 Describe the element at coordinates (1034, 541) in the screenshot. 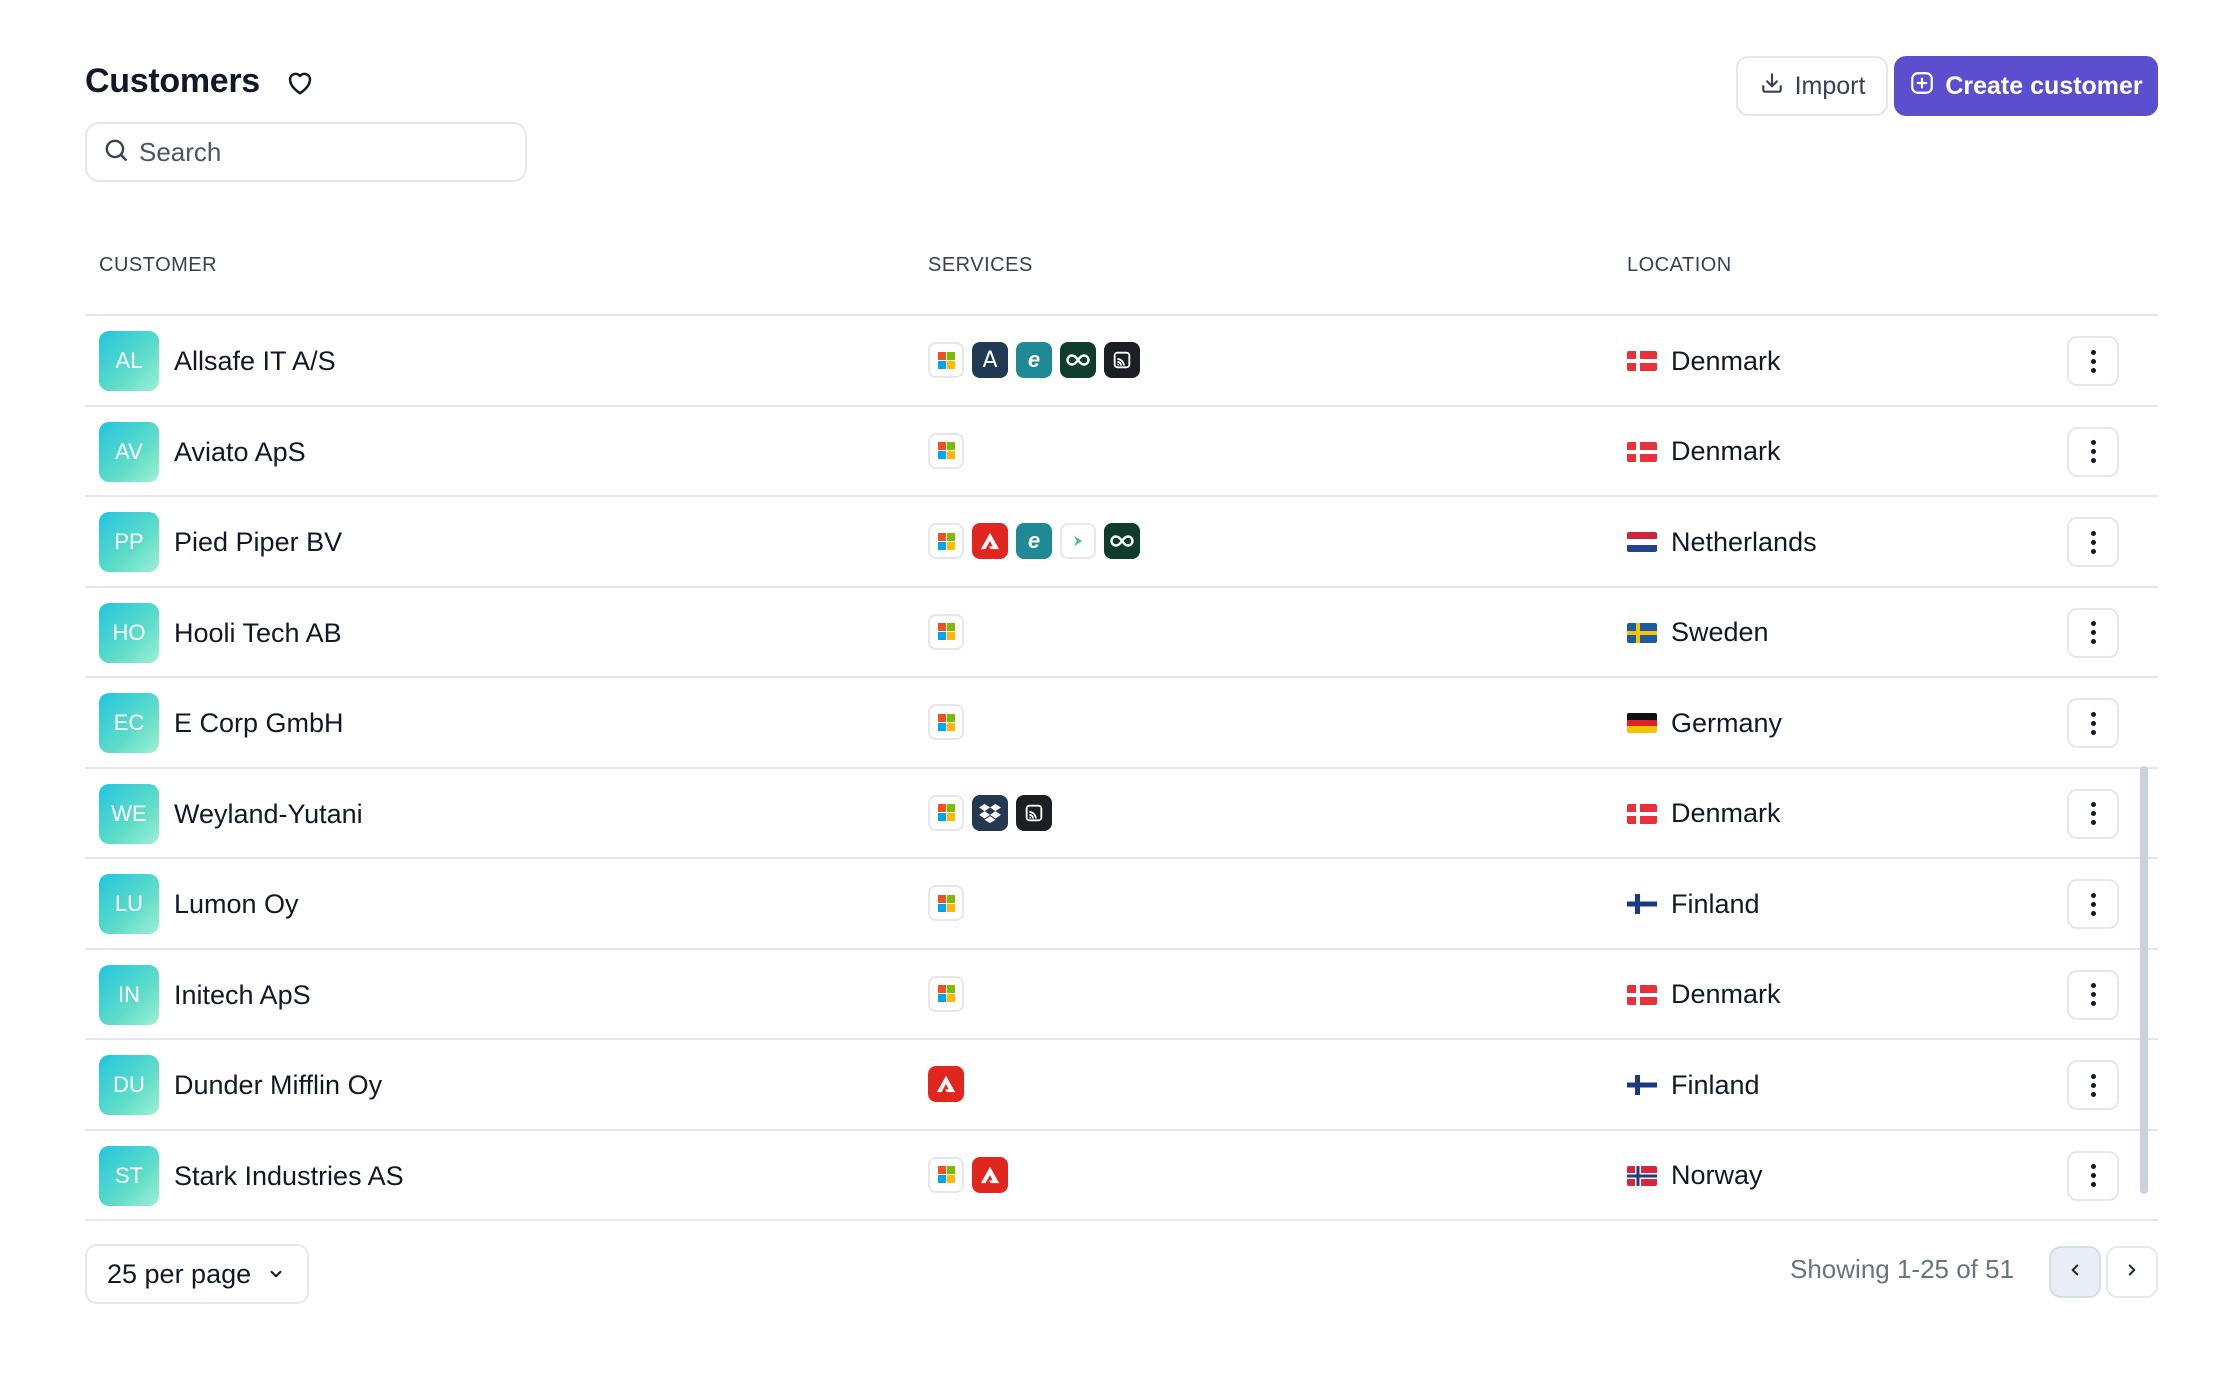

I see `app-e-icon: e` at that location.